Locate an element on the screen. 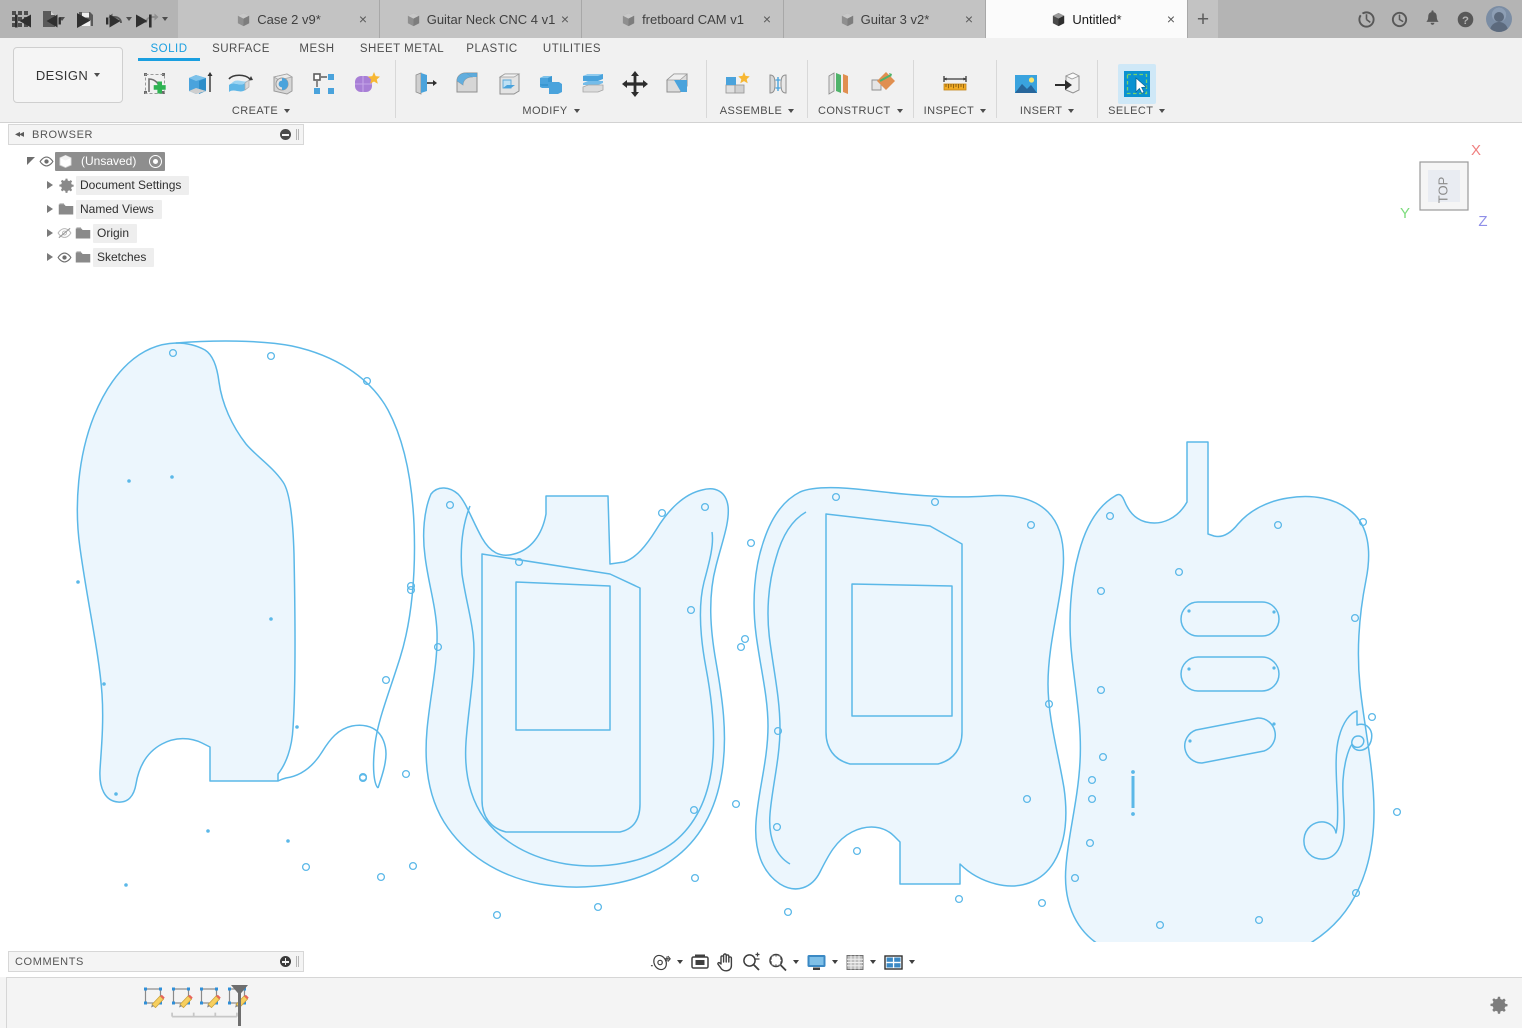 The height and width of the screenshot is (1028, 1522). panel-modify-label-row: MODIFY is located at coordinates (551, 111).